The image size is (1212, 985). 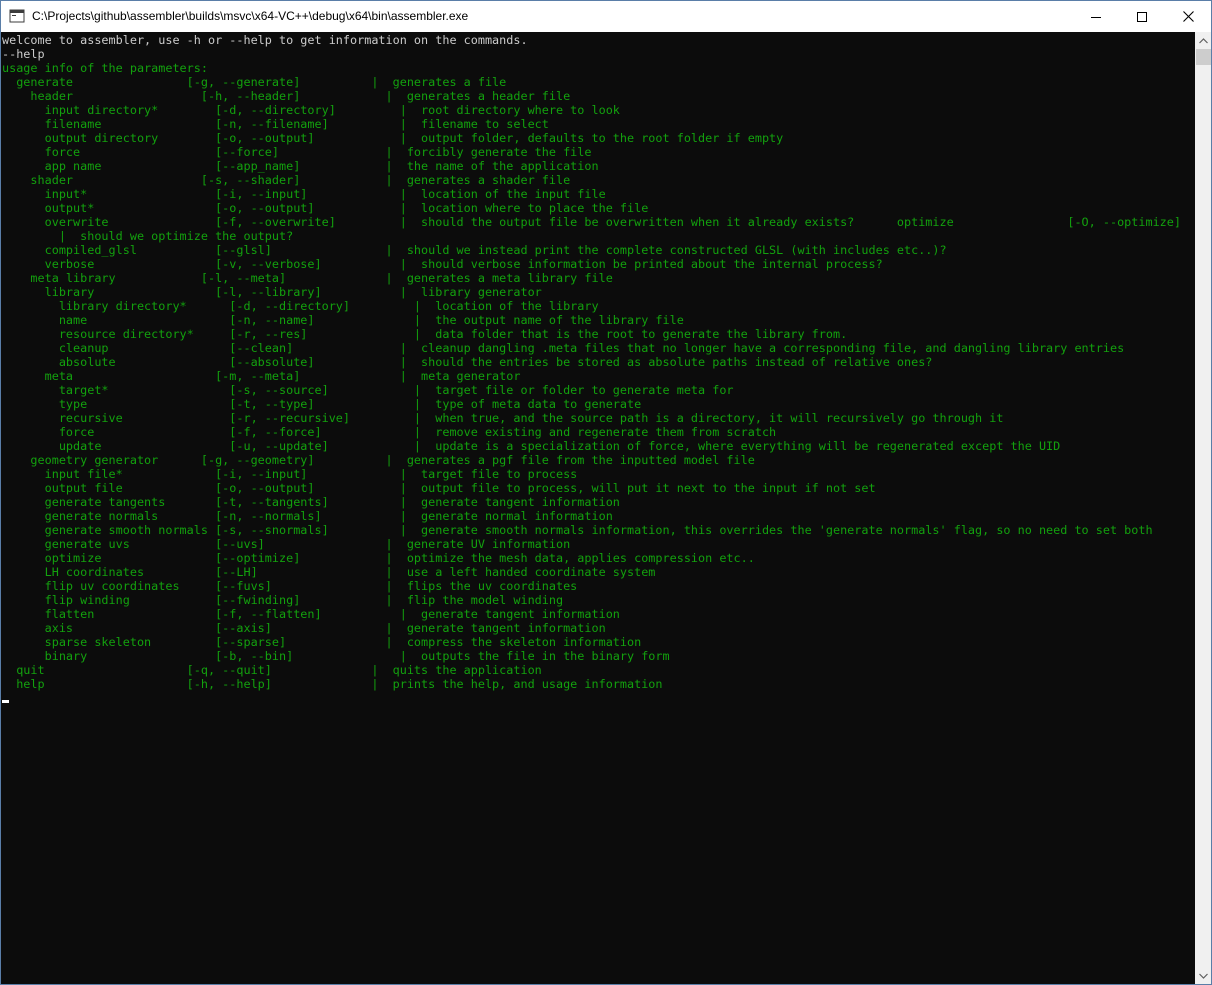 I want to click on minimize-icon, so click(x=1096, y=17).